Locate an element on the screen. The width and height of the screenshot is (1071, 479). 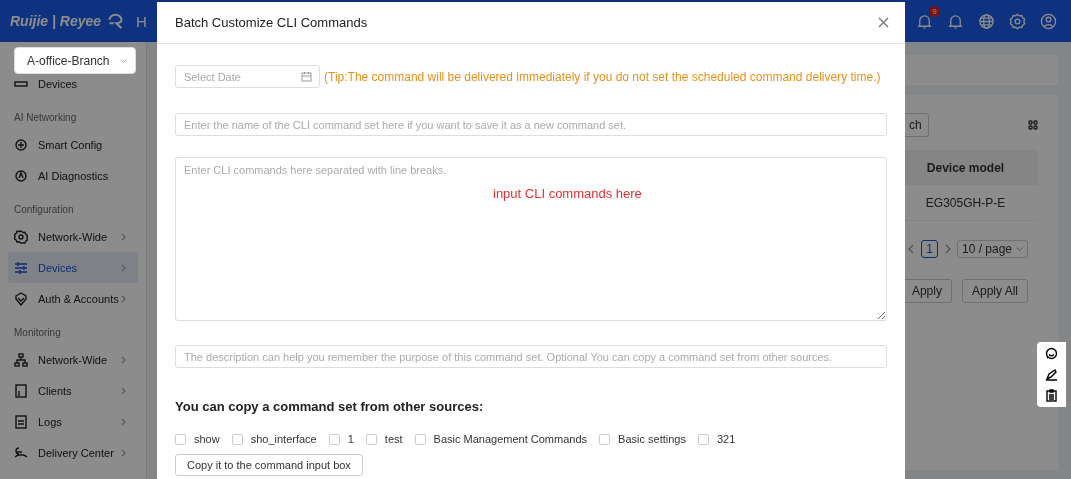
date-field: Select Date is located at coordinates (247, 76).